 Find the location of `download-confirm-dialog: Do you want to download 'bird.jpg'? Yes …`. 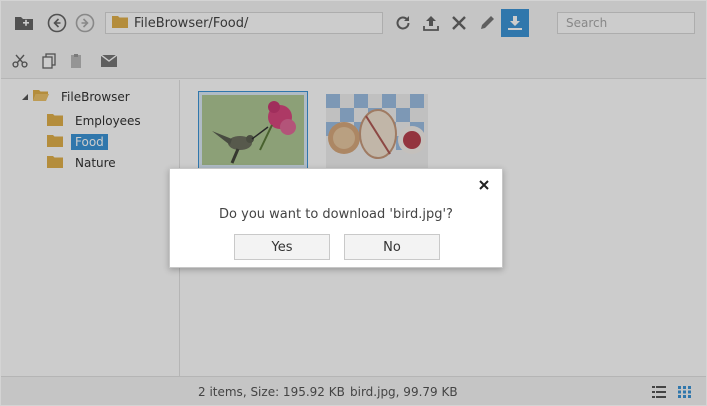

download-confirm-dialog: Do you want to download 'bird.jpg'? Yes … is located at coordinates (336, 218).